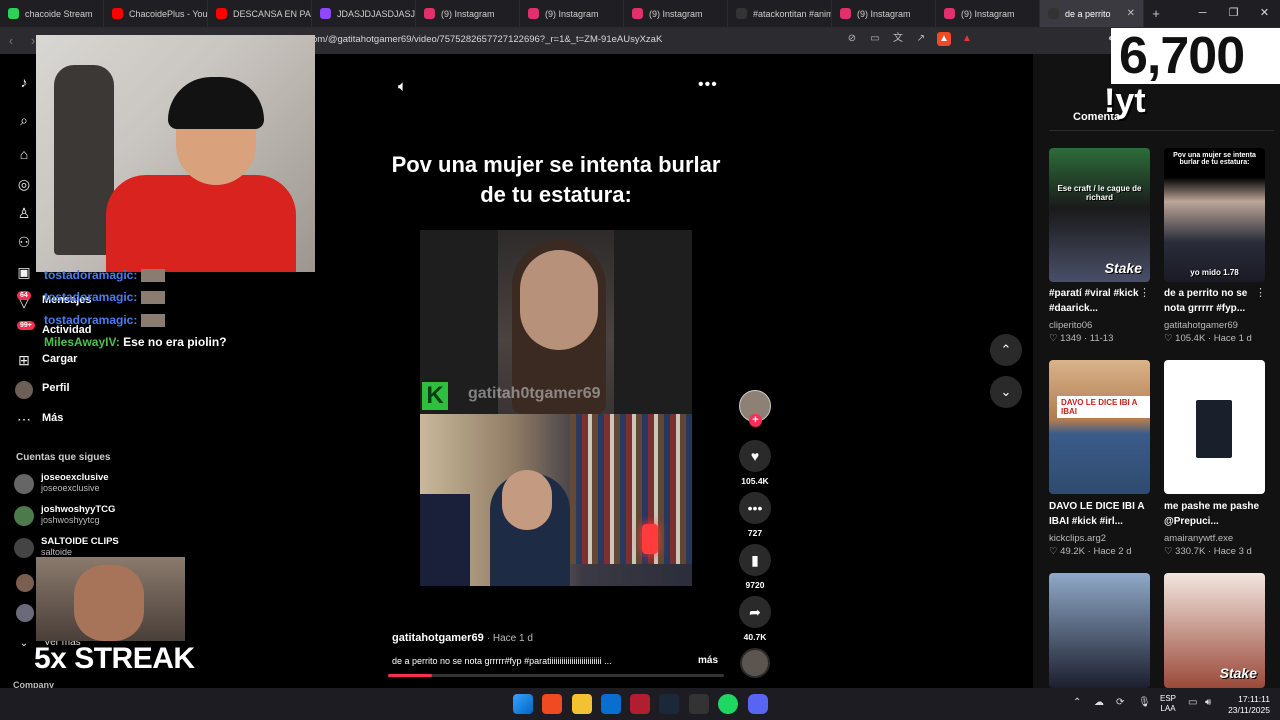 The height and width of the screenshot is (720, 1280). Describe the element at coordinates (758, 704) in the screenshot. I see `discord-icon` at that location.